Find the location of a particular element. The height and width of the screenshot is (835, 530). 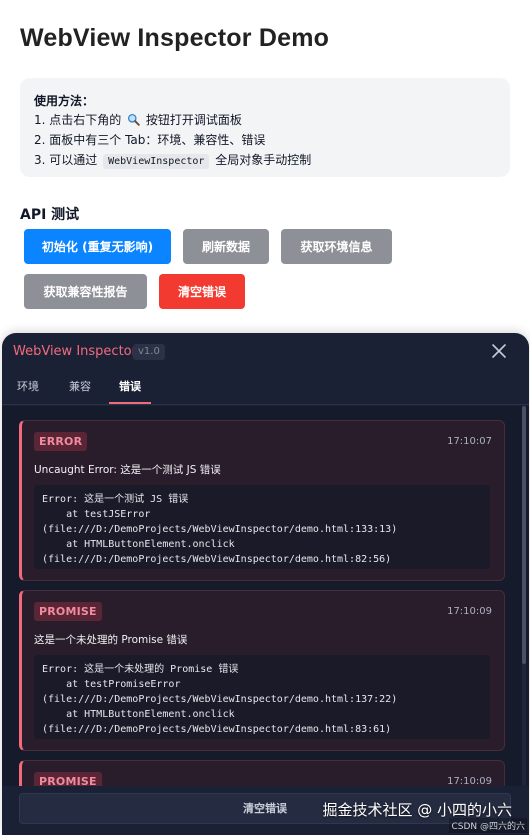

error-type-badge: ERROR is located at coordinates (61, 441).